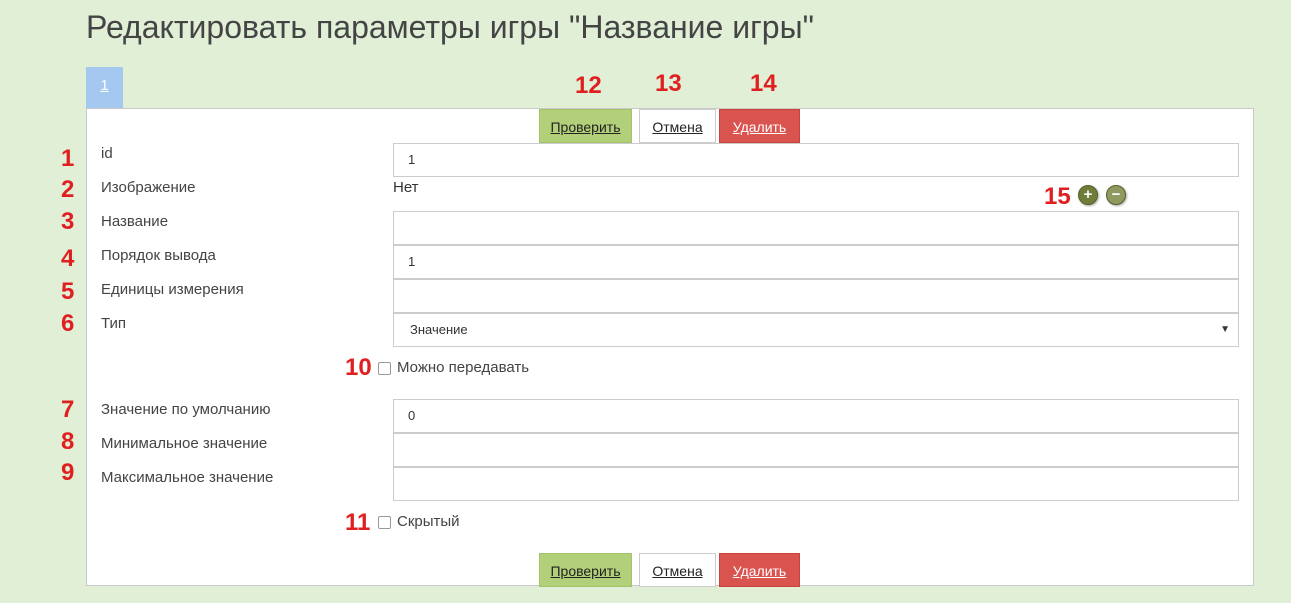 The width and height of the screenshot is (1291, 603). What do you see at coordinates (1225, 329) in the screenshot?
I see `caret-down-icon: ▼` at bounding box center [1225, 329].